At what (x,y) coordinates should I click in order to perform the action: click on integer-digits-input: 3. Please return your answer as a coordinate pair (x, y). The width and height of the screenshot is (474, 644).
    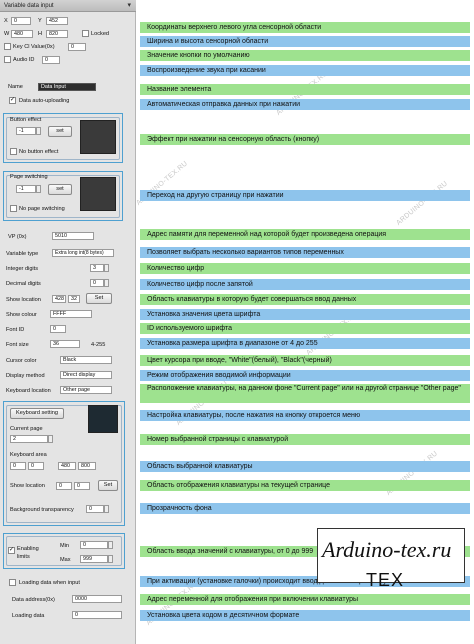
    Looking at the image, I should click on (97, 268).